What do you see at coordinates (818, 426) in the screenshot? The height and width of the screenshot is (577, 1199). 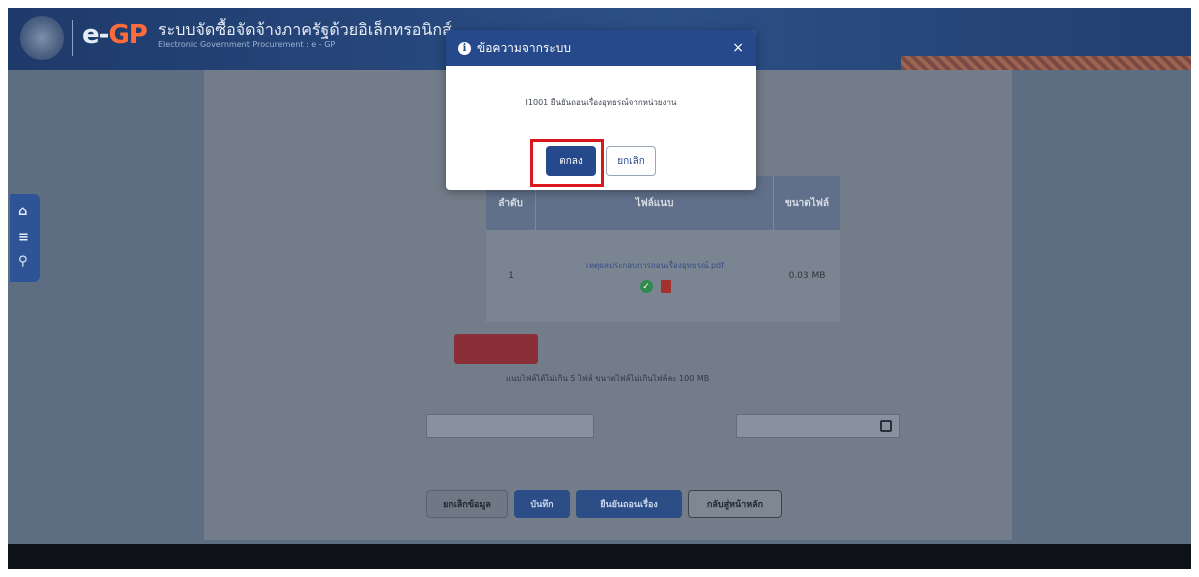 I see `receive-date-field` at bounding box center [818, 426].